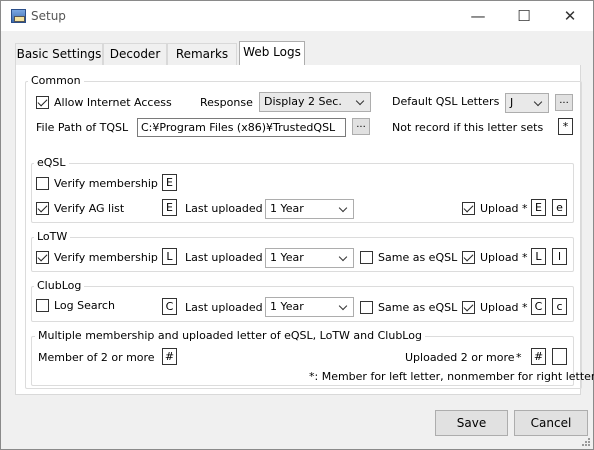 This screenshot has height=450, width=594. Describe the element at coordinates (585, 441) in the screenshot. I see `resize-grip-icon` at that location.